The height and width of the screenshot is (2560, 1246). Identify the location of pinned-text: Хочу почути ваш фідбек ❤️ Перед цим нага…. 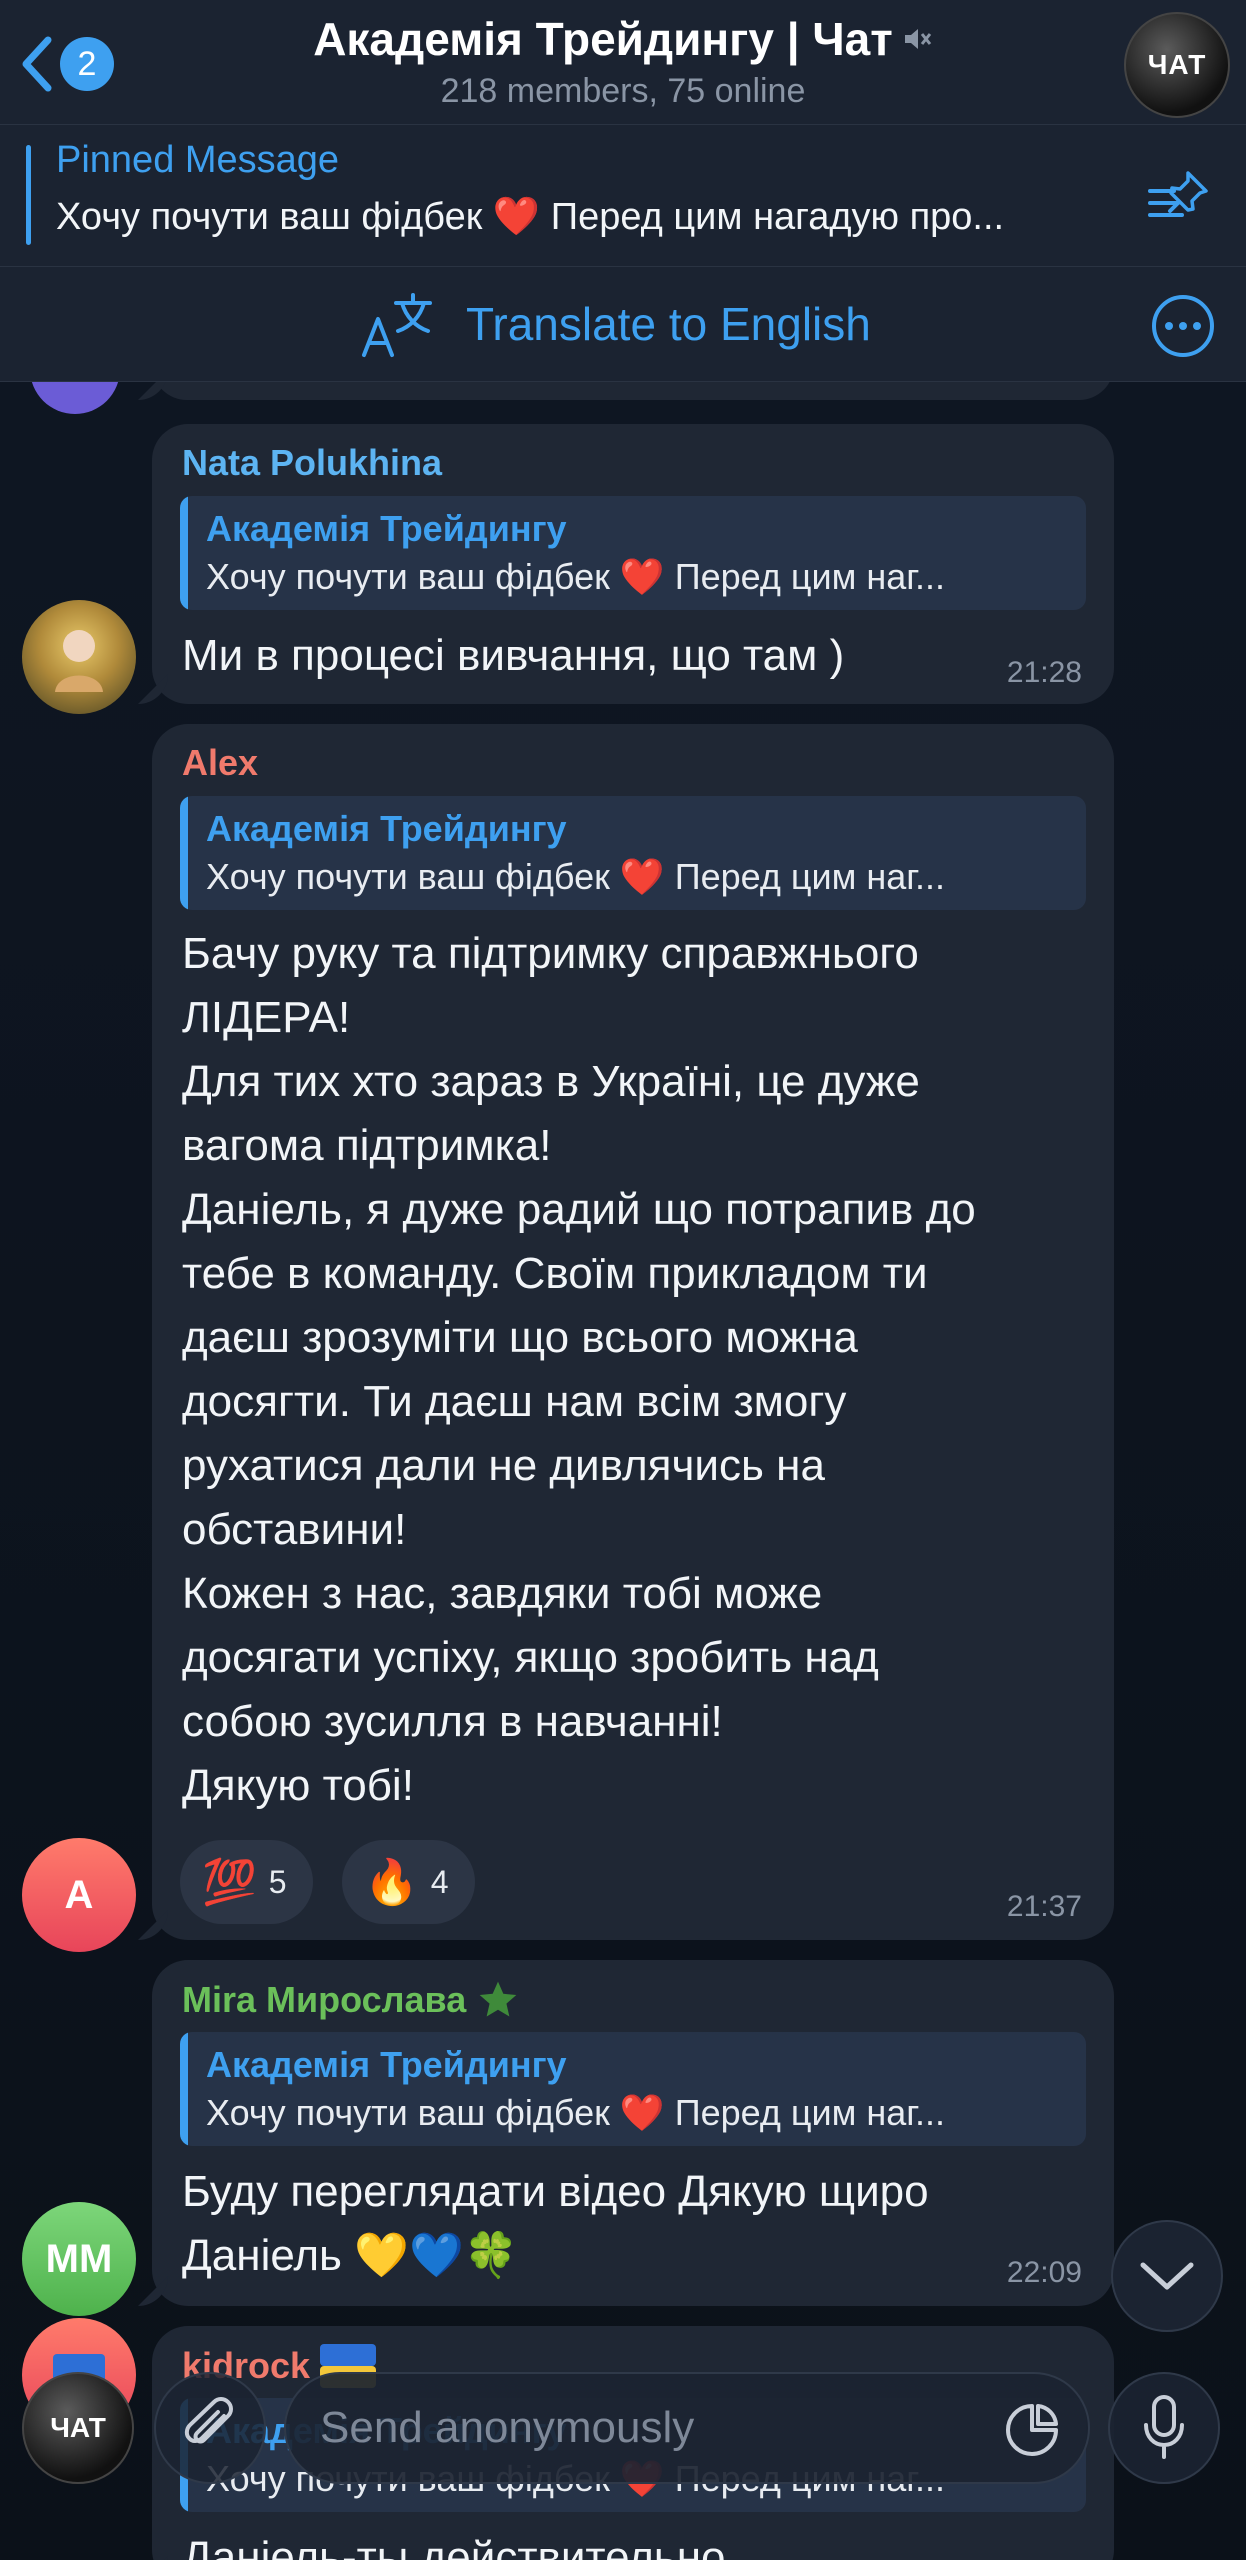
(530, 217).